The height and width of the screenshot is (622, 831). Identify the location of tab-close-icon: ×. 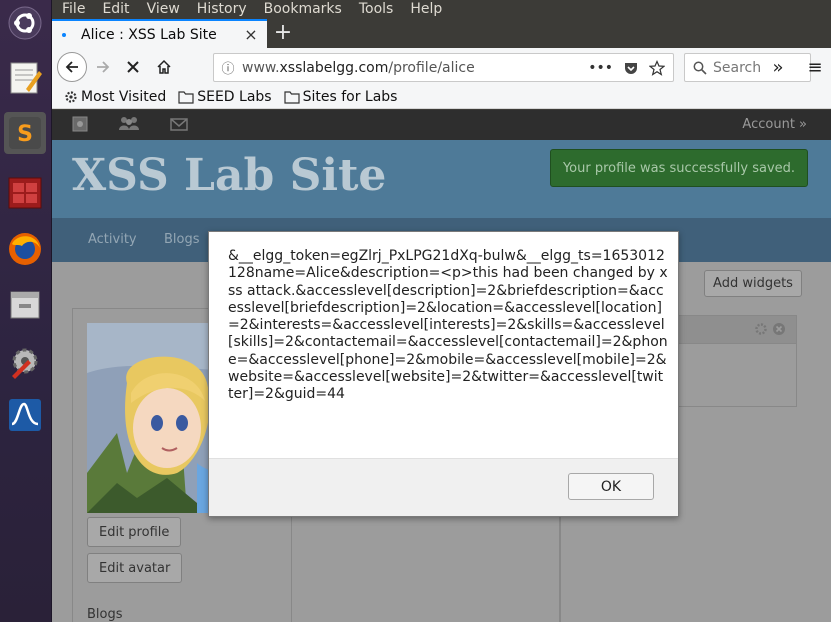
(251, 34).